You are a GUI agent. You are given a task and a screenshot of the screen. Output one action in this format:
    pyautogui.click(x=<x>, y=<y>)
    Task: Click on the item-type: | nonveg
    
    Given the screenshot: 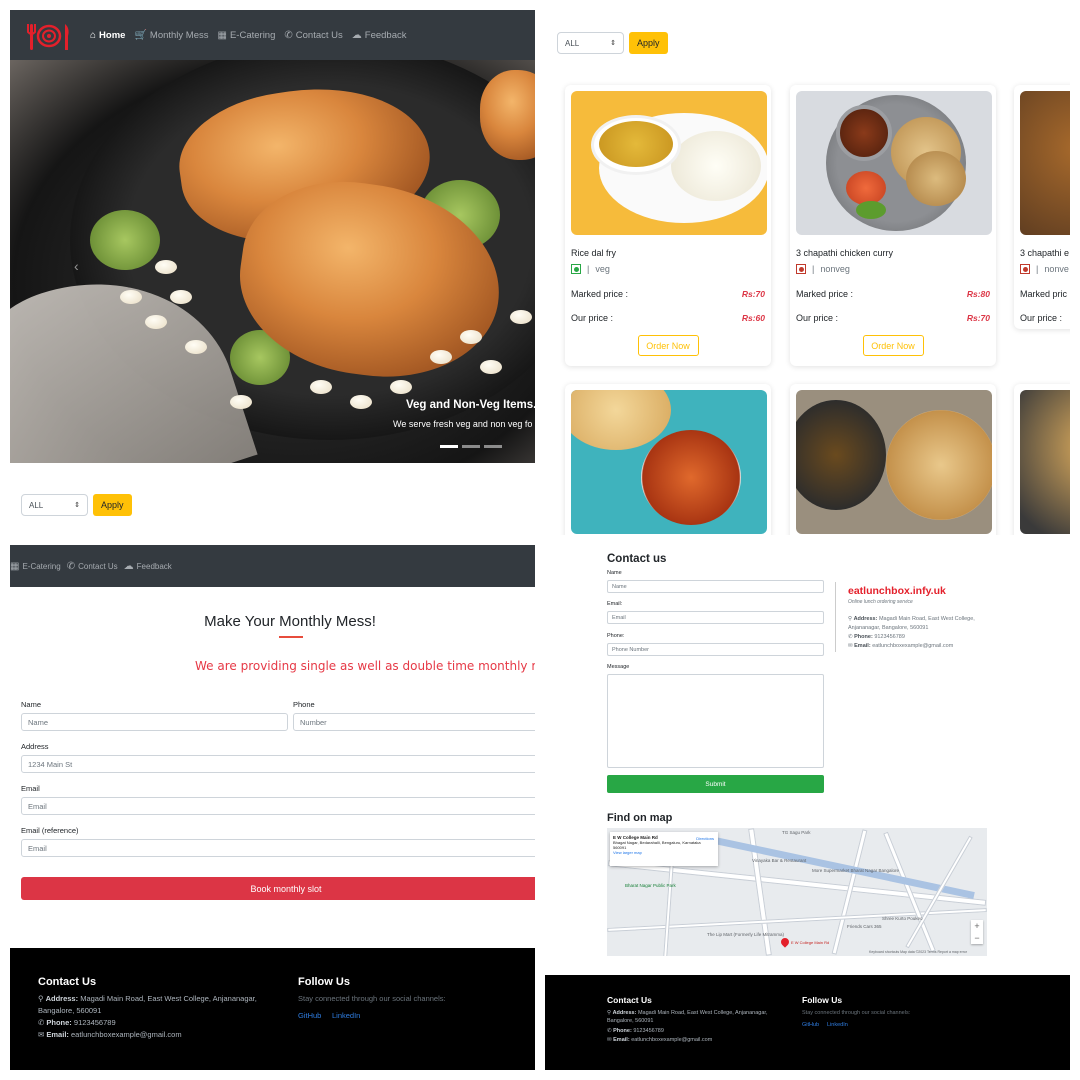 What is the action you would take?
    pyautogui.click(x=893, y=269)
    